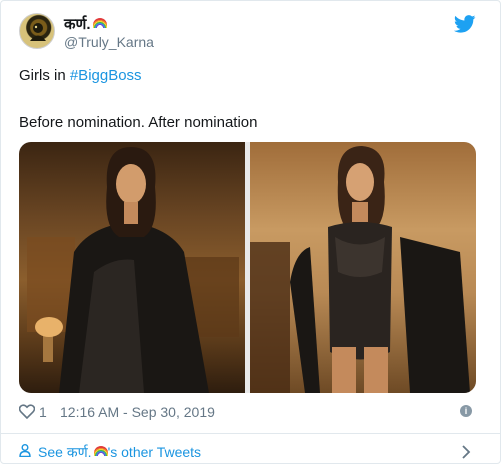 The width and height of the screenshot is (501, 464). Describe the element at coordinates (27, 411) in the screenshot. I see `heart-icon` at that location.